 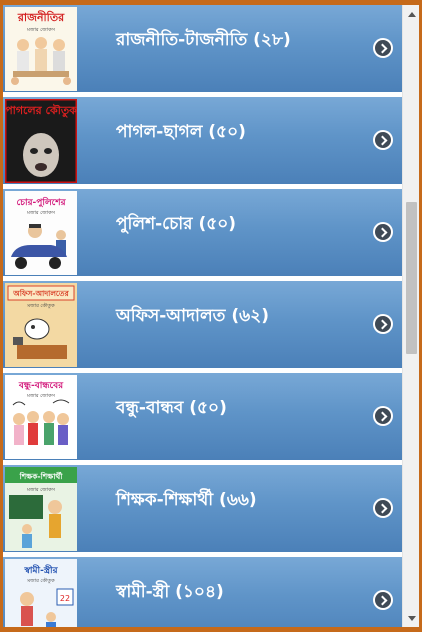 What do you see at coordinates (41, 325) in the screenshot?
I see `cover-thumbnail: অফিস-আদালতের মজার কৌতুক` at bounding box center [41, 325].